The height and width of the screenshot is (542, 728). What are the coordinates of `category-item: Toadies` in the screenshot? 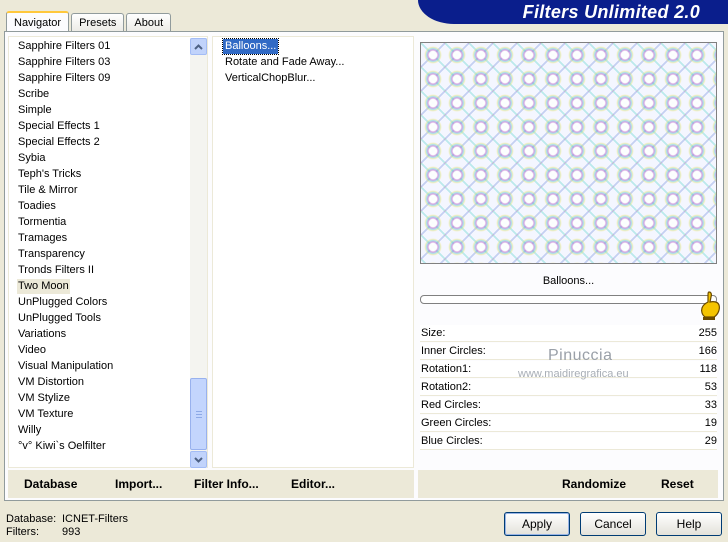 It's located at (37, 206).